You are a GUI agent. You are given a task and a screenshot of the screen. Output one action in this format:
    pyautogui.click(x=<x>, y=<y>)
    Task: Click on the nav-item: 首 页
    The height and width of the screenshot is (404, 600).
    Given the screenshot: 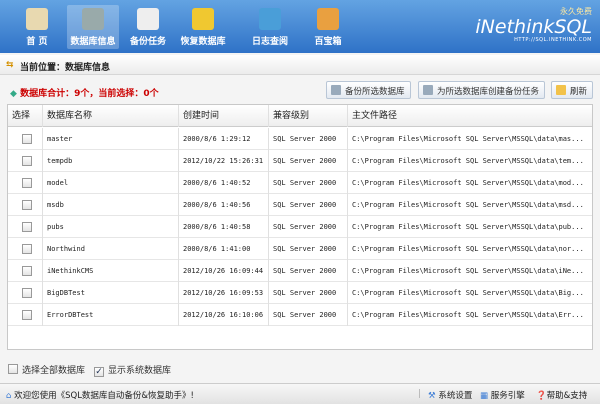 What is the action you would take?
    pyautogui.click(x=37, y=27)
    